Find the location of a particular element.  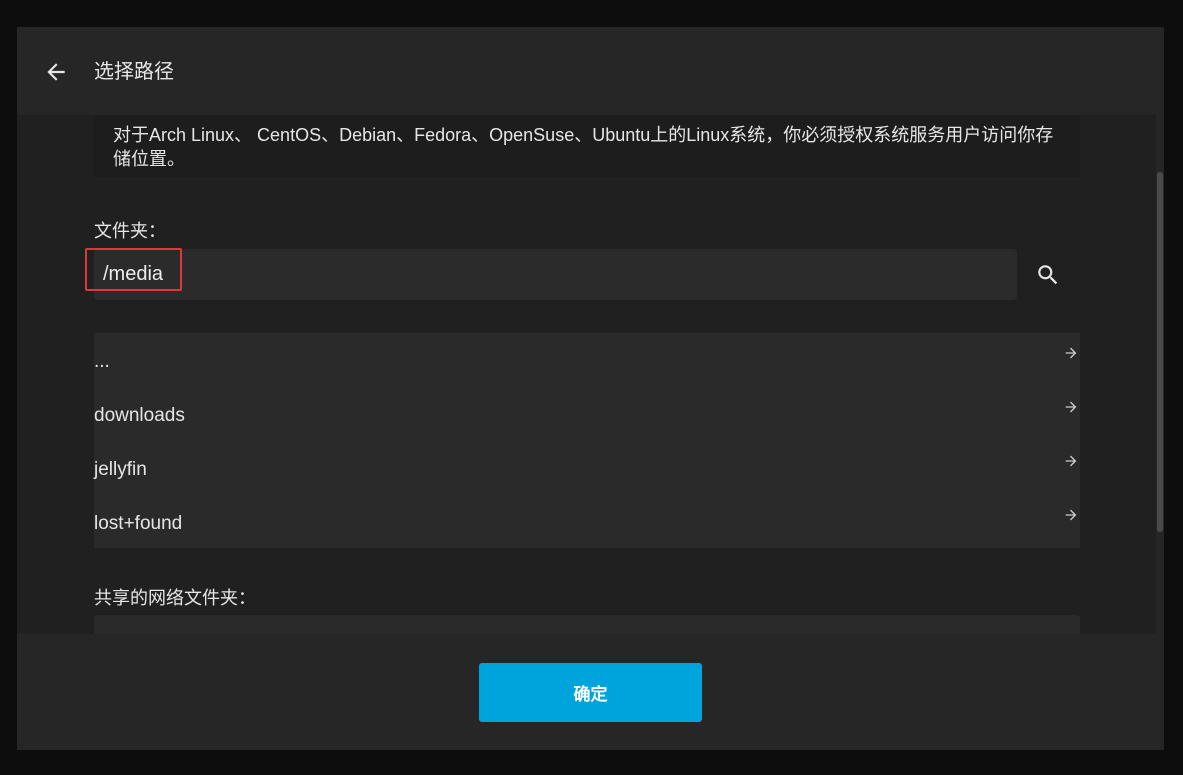

back-button is located at coordinates (56, 72).